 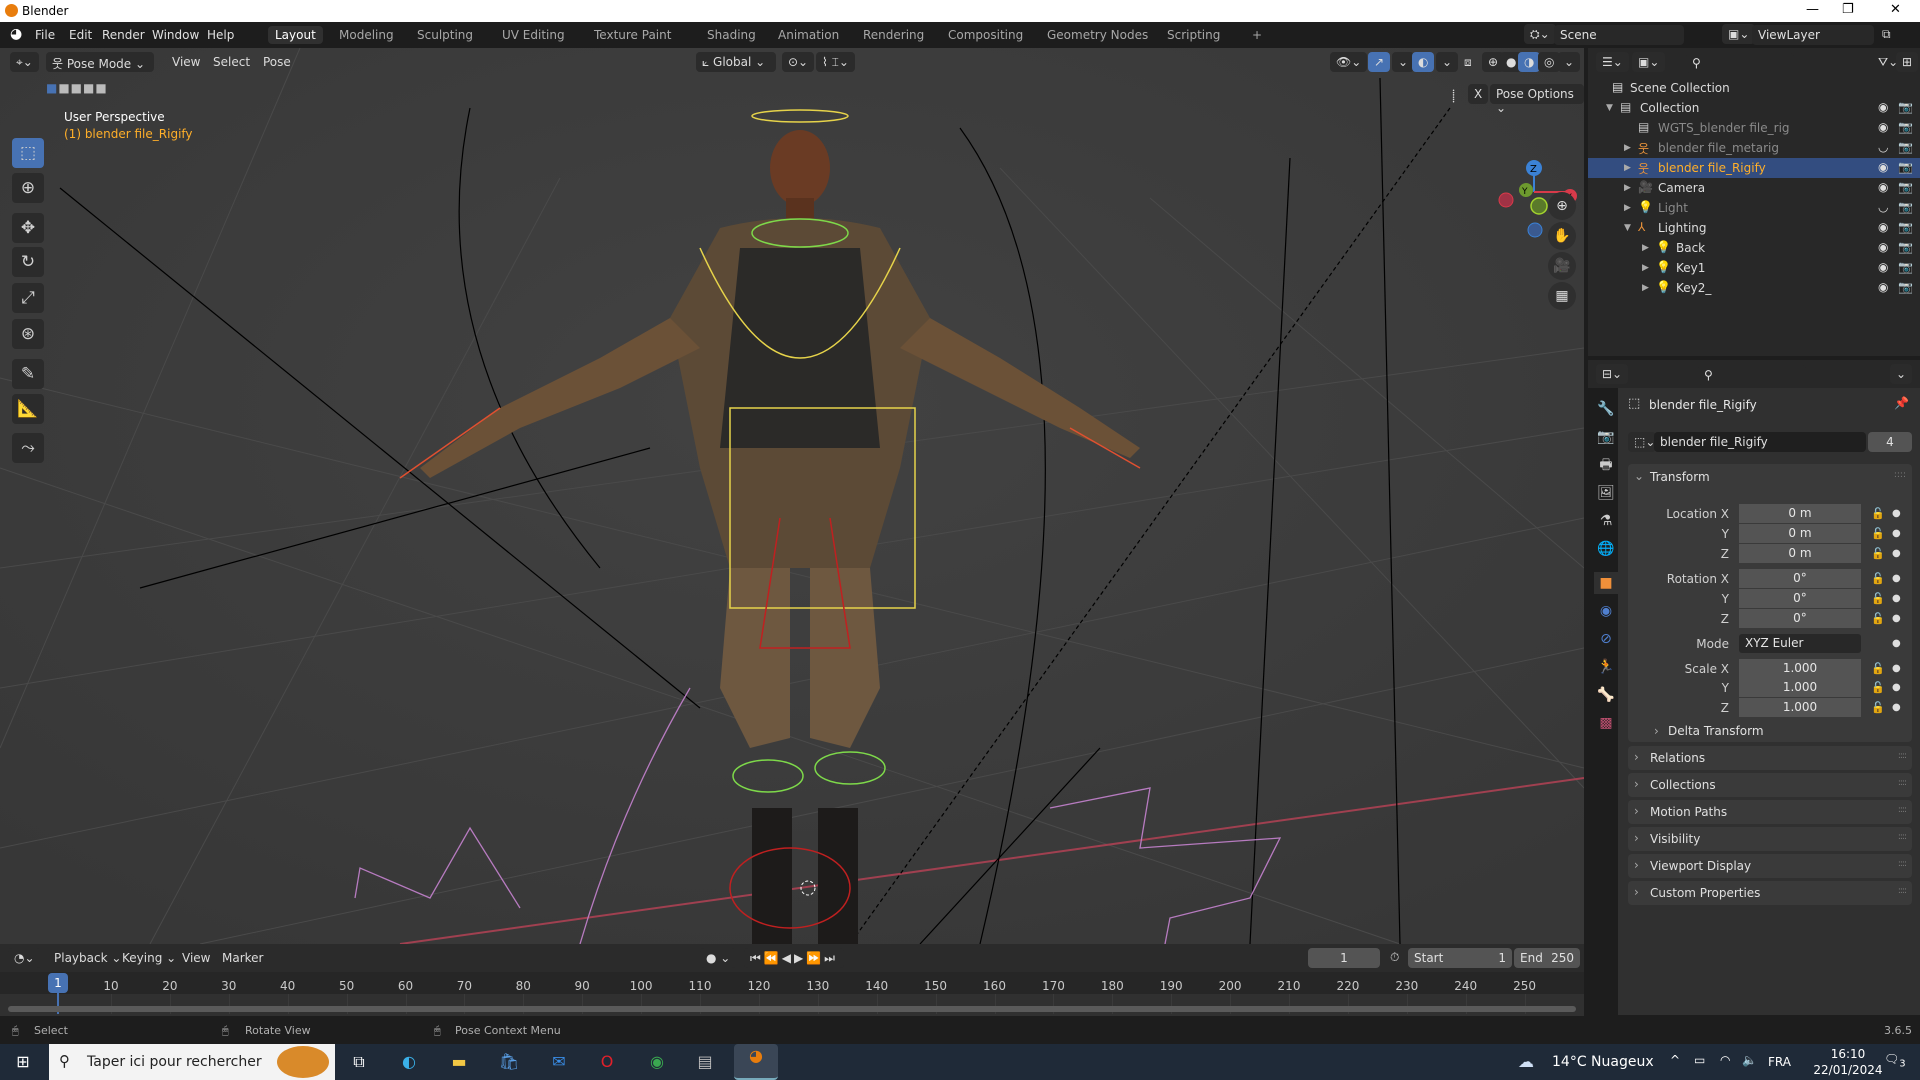 What do you see at coordinates (459, 1062) in the screenshot?
I see `file-explorer-icon: ▬` at bounding box center [459, 1062].